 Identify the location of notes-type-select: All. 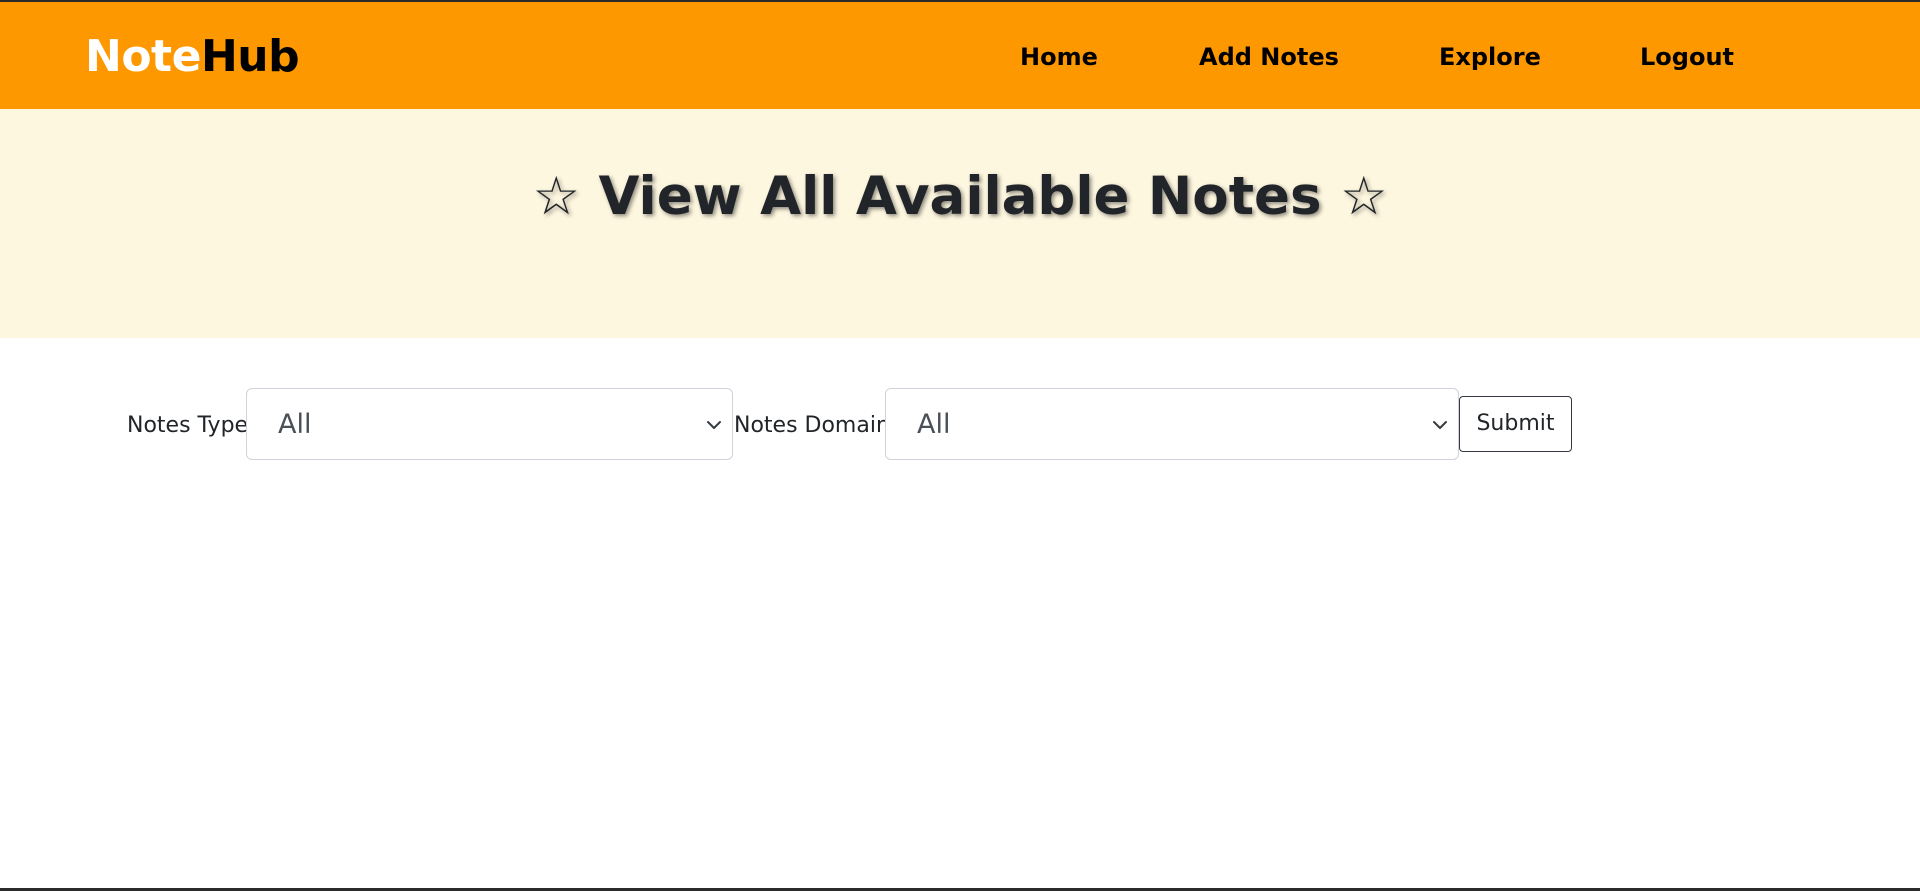
(489, 424).